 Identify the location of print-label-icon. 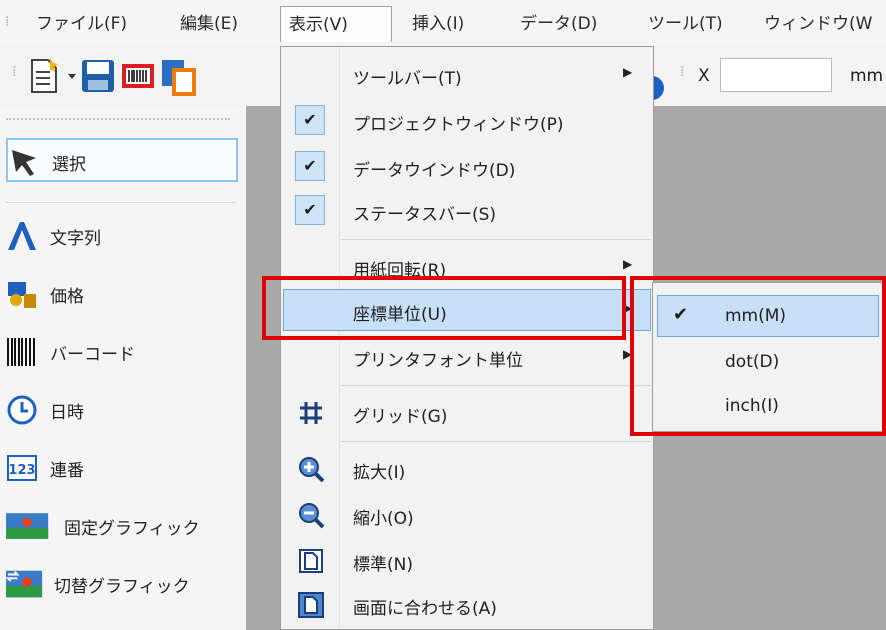
(138, 78).